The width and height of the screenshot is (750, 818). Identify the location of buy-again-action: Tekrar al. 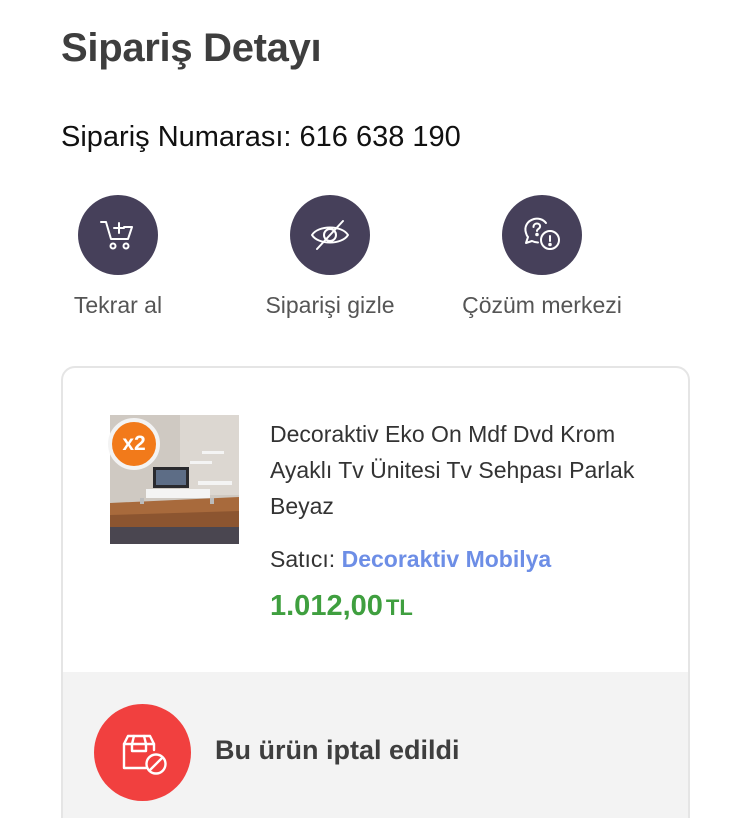
(118, 257).